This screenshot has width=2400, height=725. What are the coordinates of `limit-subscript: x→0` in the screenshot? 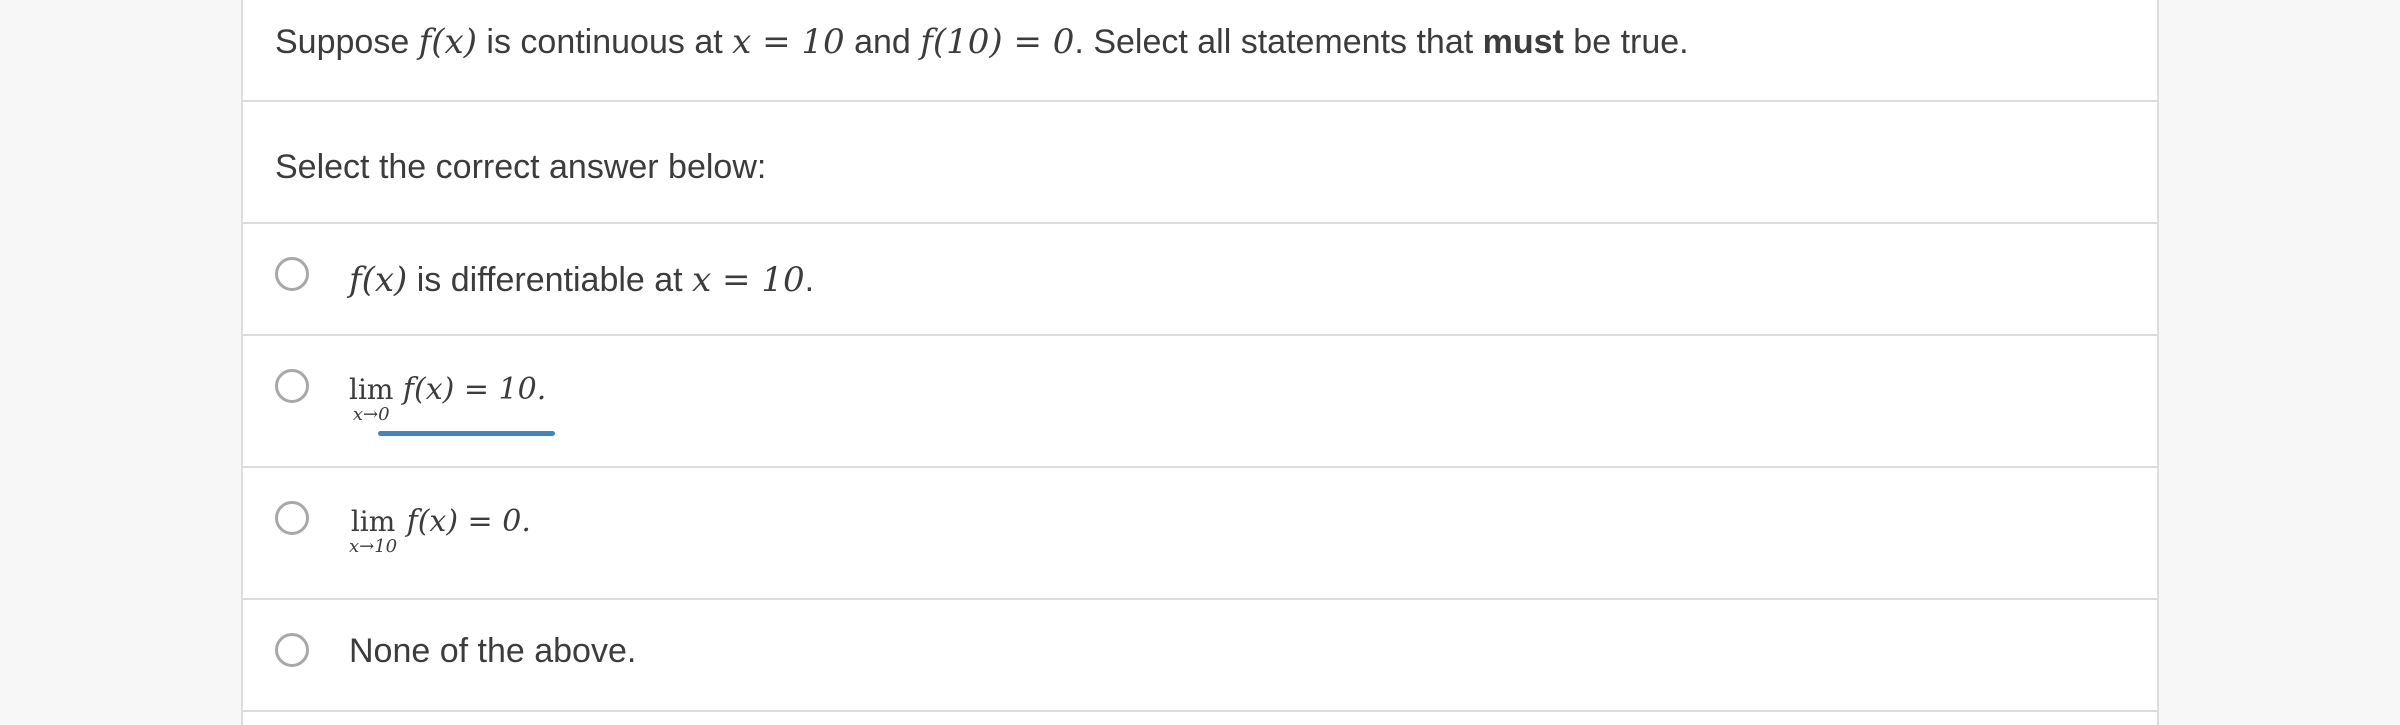 It's located at (371, 414).